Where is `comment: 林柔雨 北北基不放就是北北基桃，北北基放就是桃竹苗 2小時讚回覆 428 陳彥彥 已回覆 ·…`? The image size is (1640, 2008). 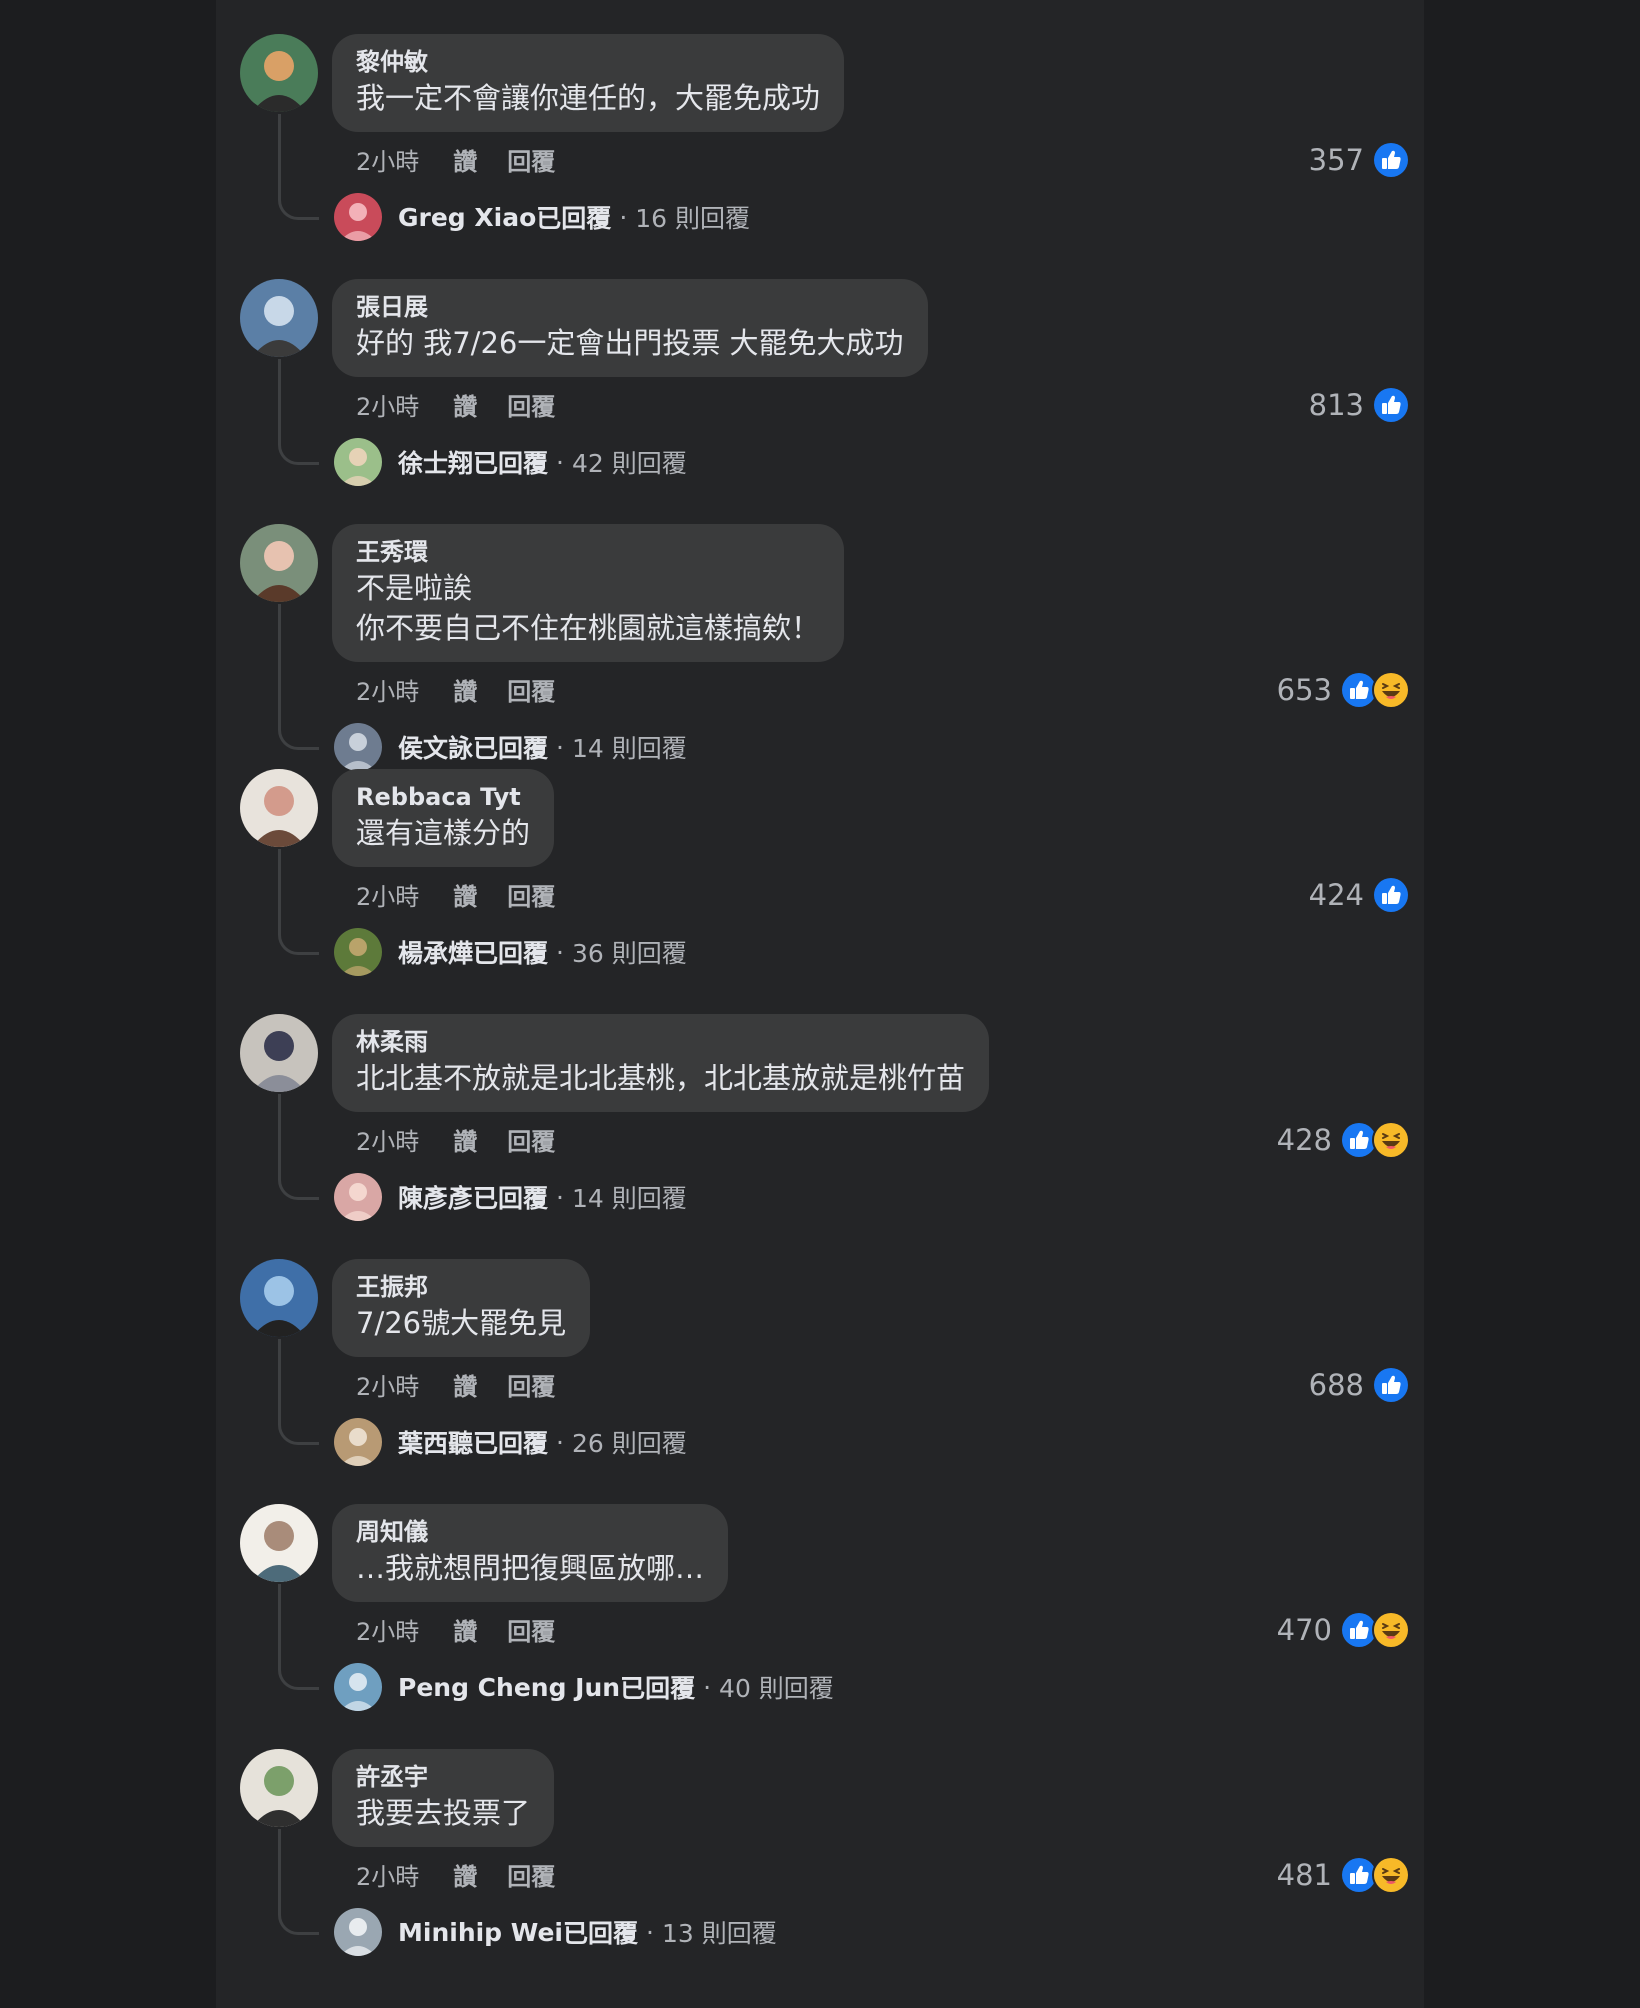 comment: 林柔雨 北北基不放就是北北基桃，北北基放就是桃竹苗 2小時讚回覆 428 陳彥彥 已回覆 ·… is located at coordinates (820, 1102).